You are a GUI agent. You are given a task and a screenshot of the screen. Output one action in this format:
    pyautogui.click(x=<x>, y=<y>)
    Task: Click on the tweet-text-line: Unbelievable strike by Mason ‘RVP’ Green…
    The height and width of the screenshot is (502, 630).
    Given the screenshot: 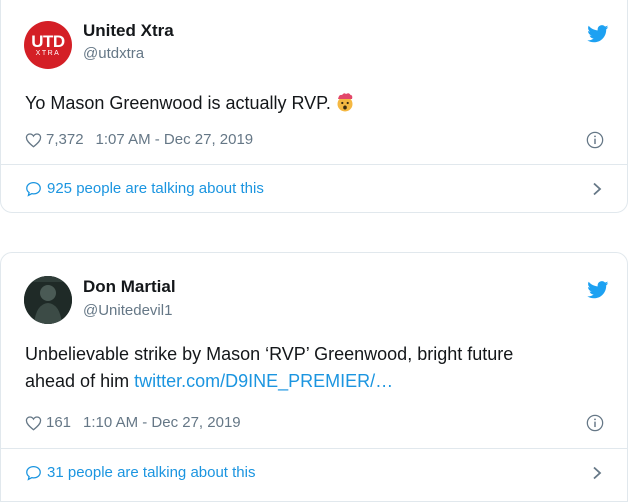 What is the action you would take?
    pyautogui.click(x=269, y=354)
    